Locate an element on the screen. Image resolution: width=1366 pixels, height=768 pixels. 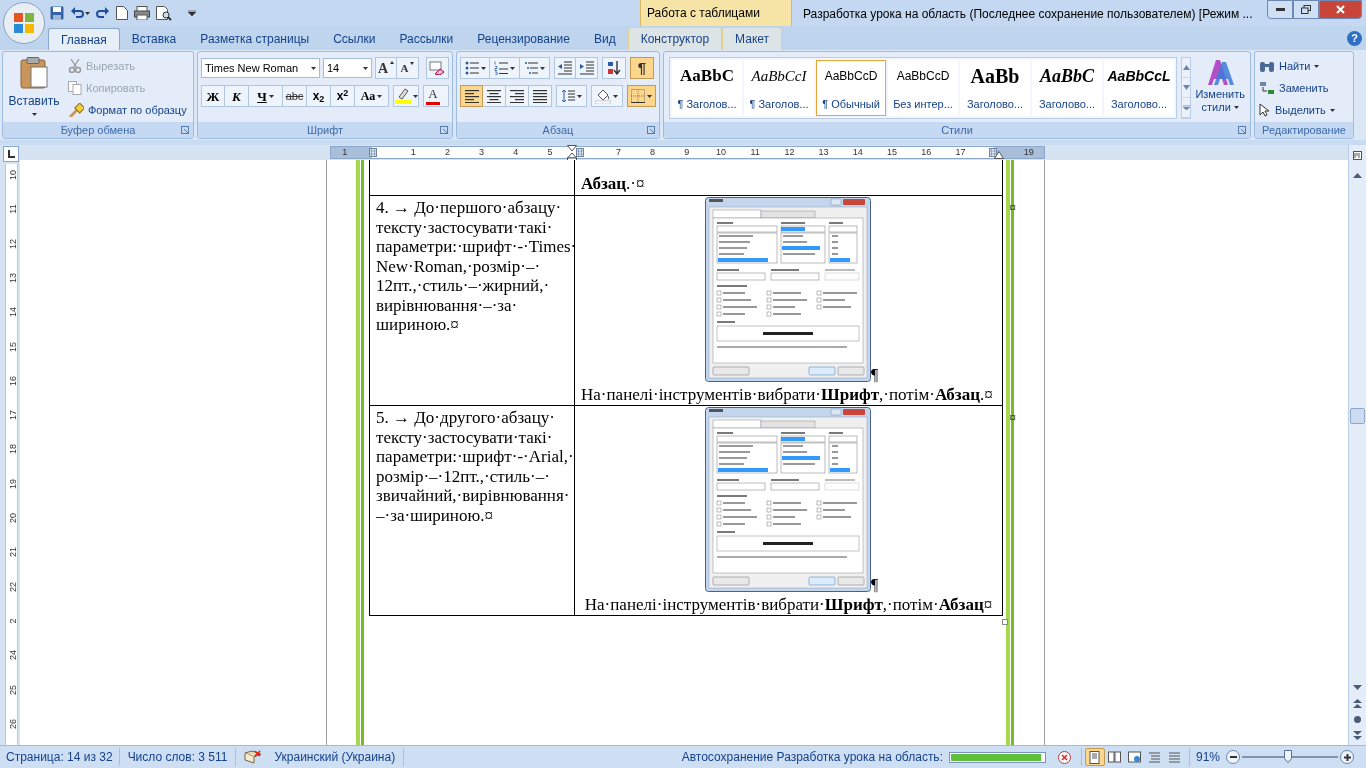
column-marker-icon is located at coordinates (373, 152).